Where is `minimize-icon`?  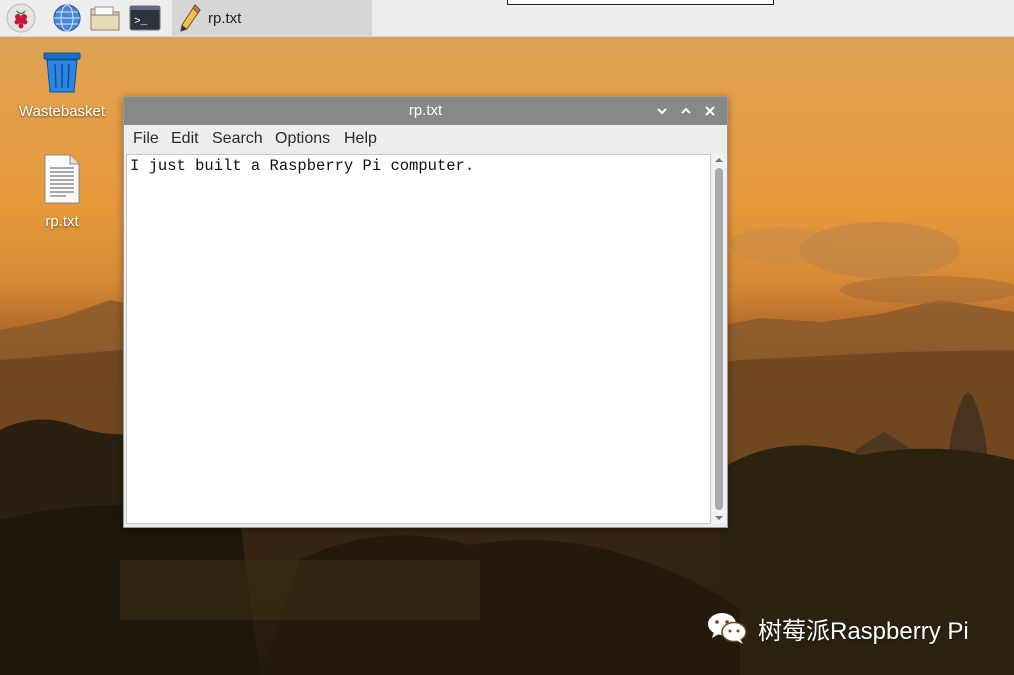
minimize-icon is located at coordinates (662, 111).